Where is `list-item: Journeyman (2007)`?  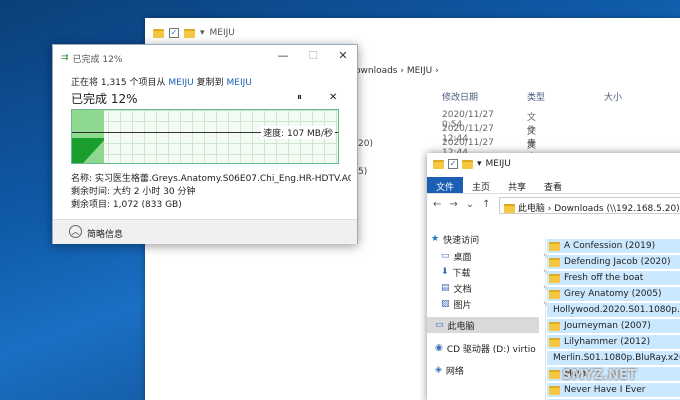
list-item: Journeyman (2007) is located at coordinates (613, 326).